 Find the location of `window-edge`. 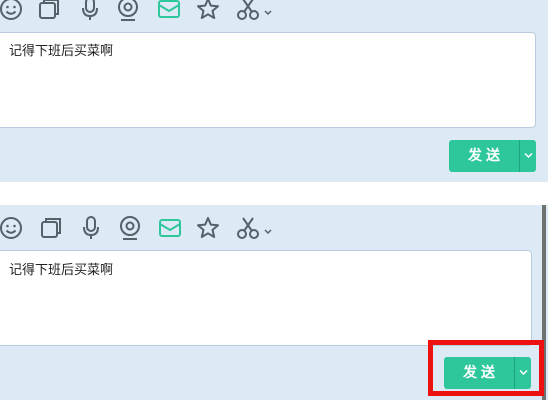

window-edge is located at coordinates (544, 302).